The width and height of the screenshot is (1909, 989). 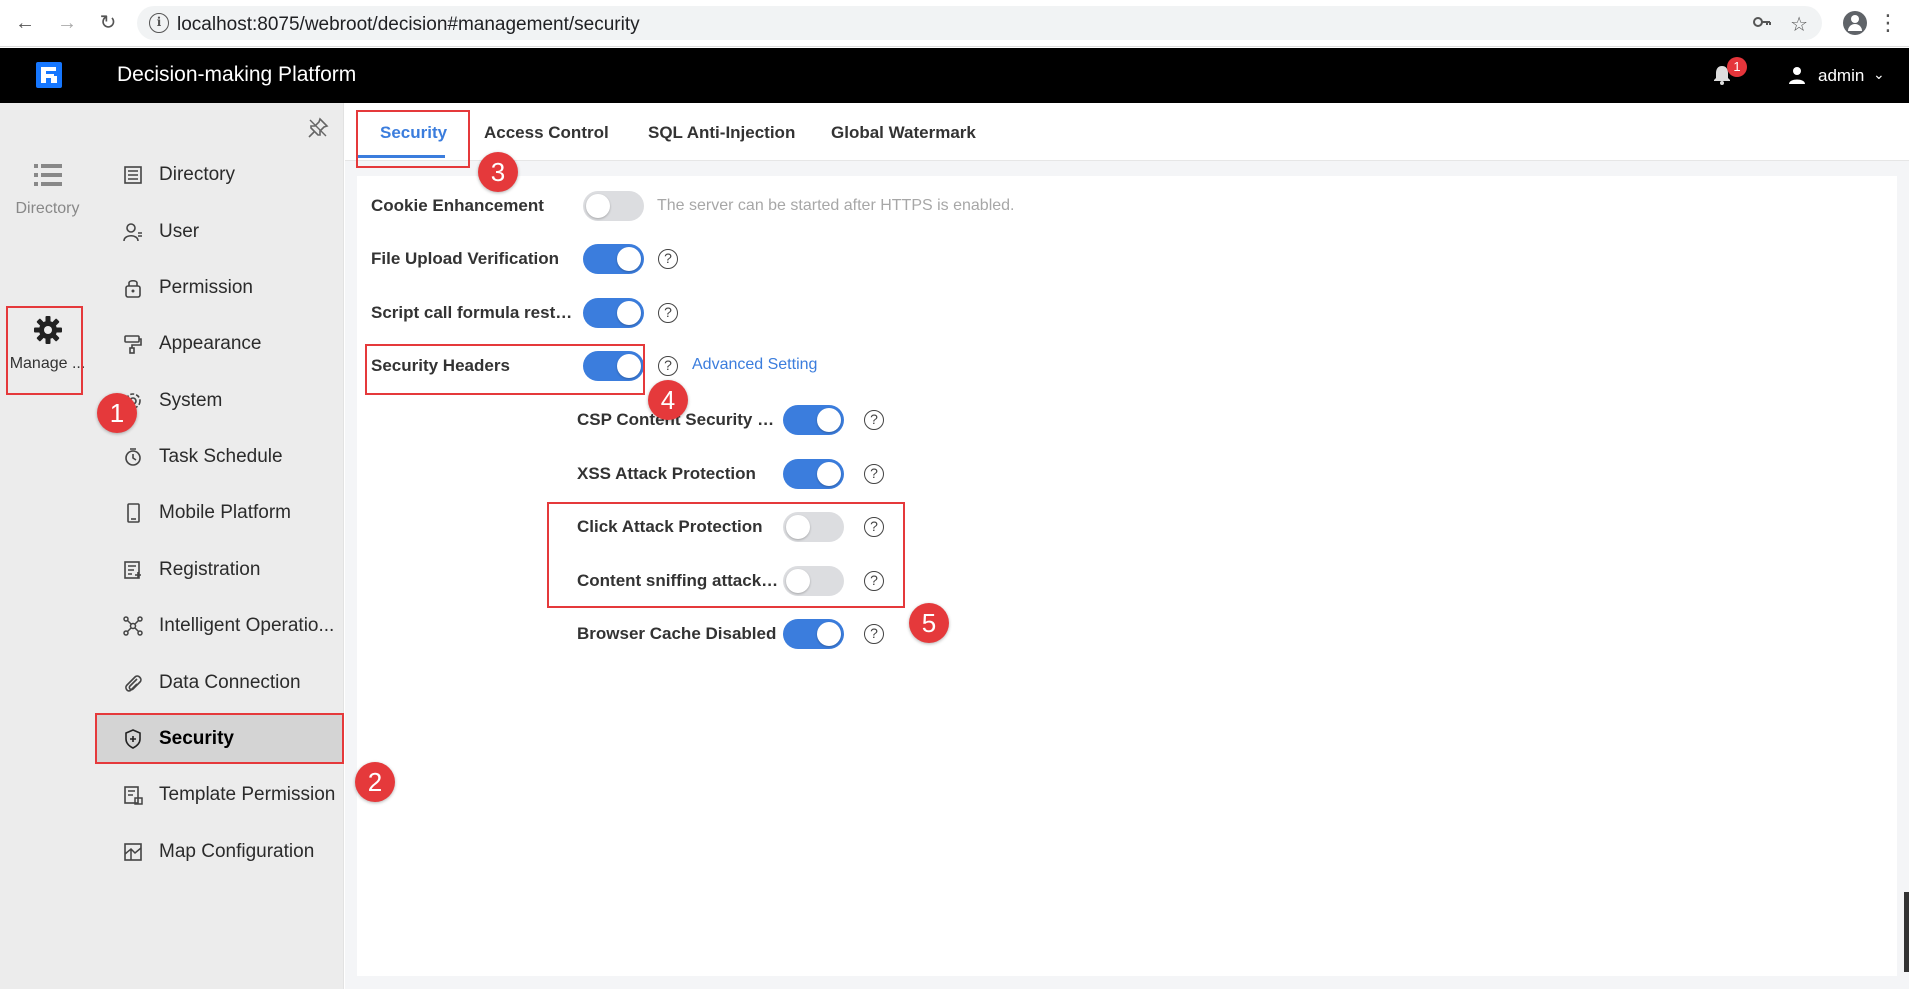 I want to click on bookmark-star-icon: ☆, so click(x=1799, y=24).